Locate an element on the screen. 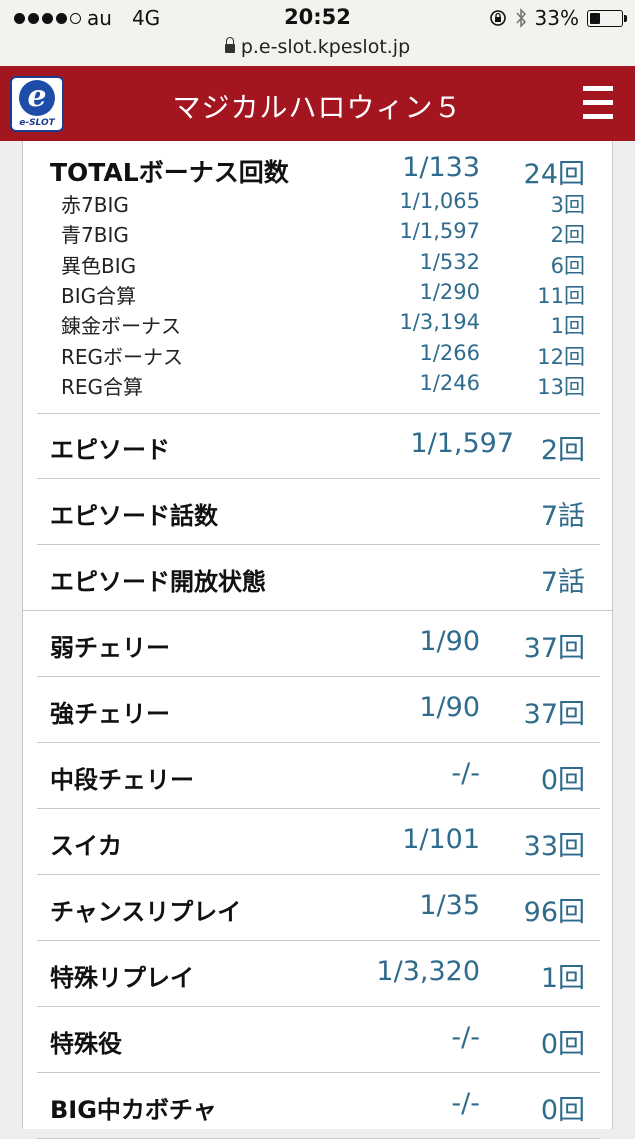  row-label: エピソード is located at coordinates (110, 450).